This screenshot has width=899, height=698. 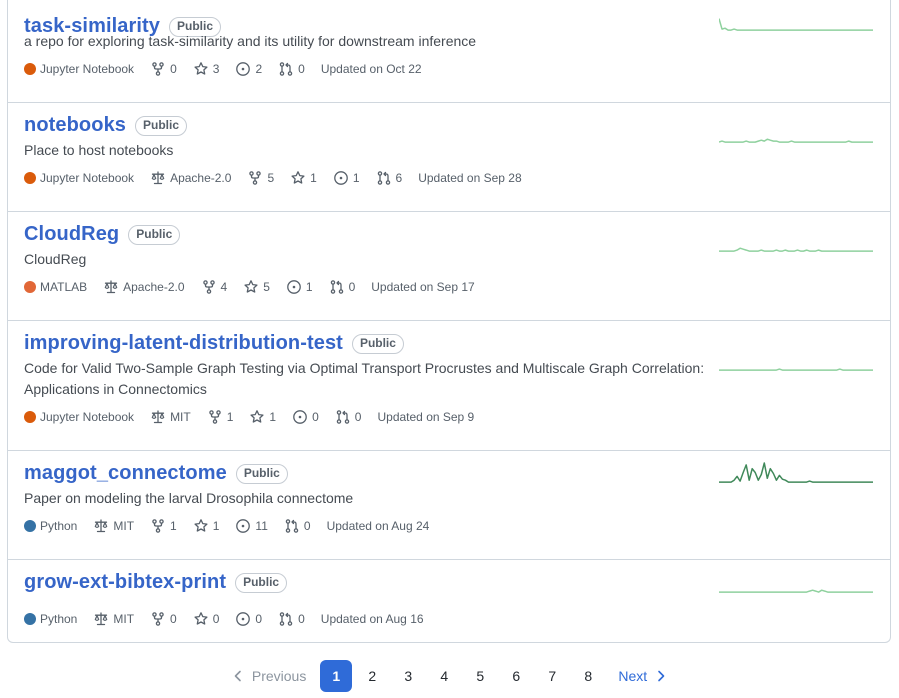 I want to click on page-5-button: 5, so click(x=480, y=676).